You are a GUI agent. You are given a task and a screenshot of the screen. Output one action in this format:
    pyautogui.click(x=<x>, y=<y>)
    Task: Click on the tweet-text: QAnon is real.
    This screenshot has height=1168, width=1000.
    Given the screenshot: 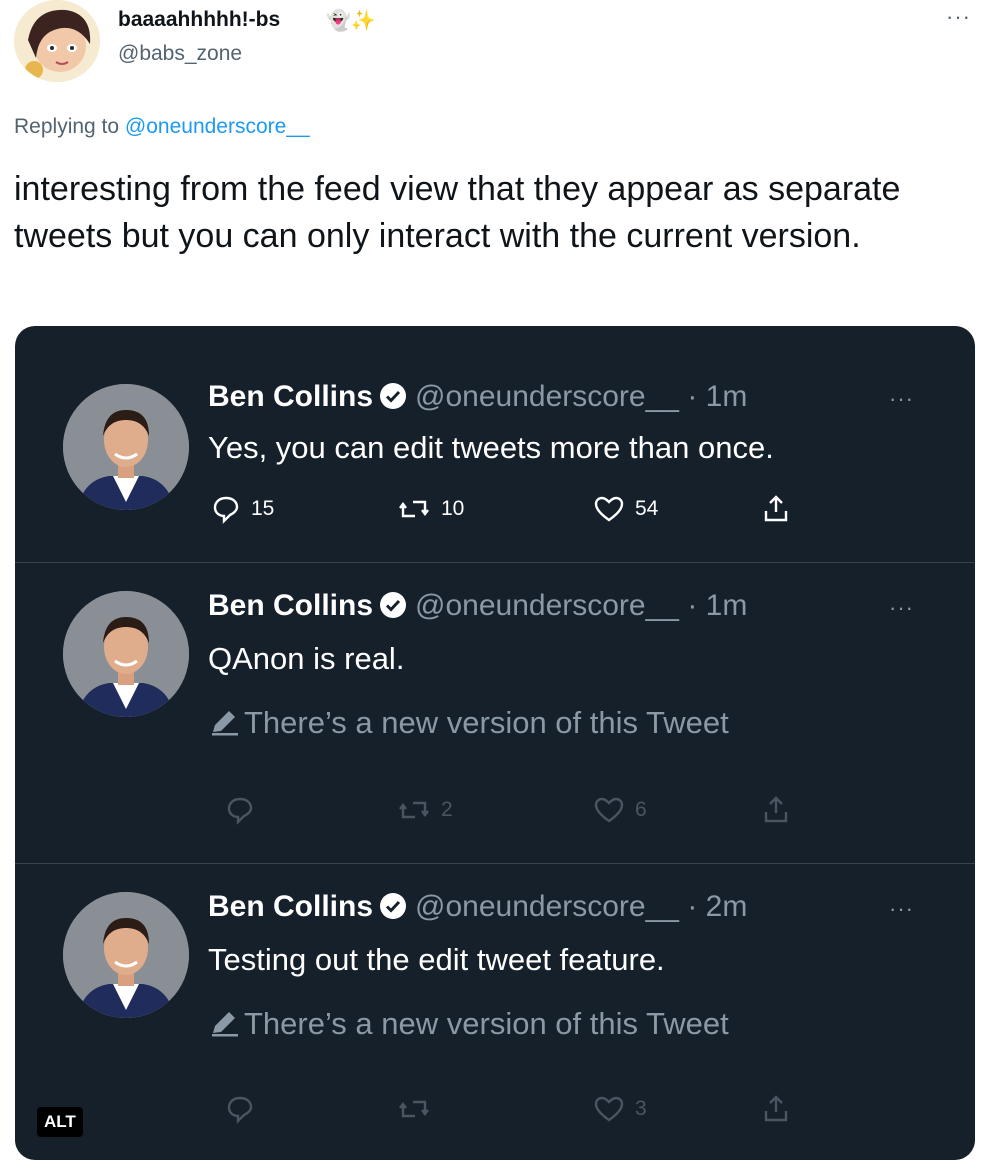 What is the action you would take?
    pyautogui.click(x=306, y=658)
    